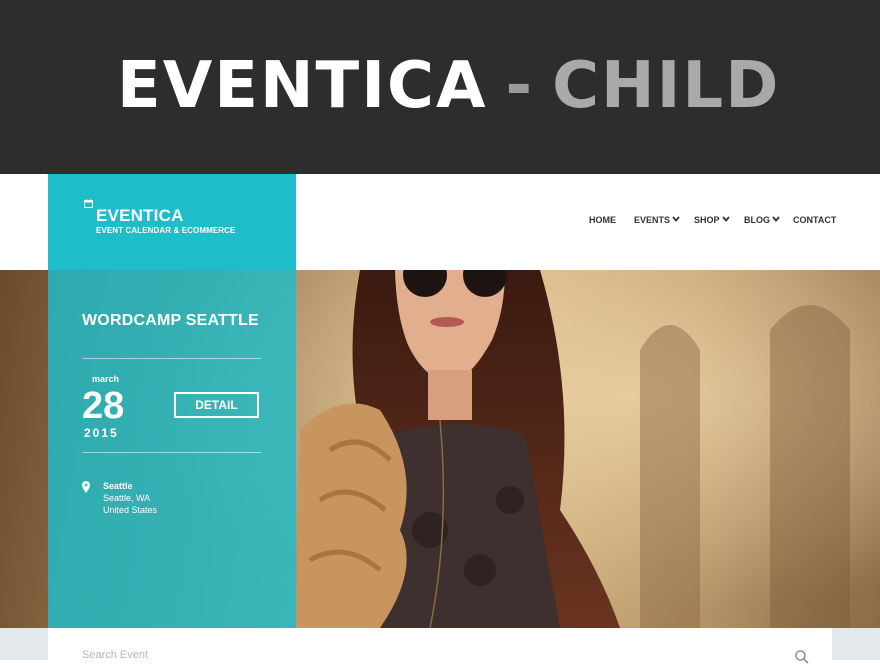 The image size is (880, 664). I want to click on theme-title-subtitle: CHILD, so click(666, 86).